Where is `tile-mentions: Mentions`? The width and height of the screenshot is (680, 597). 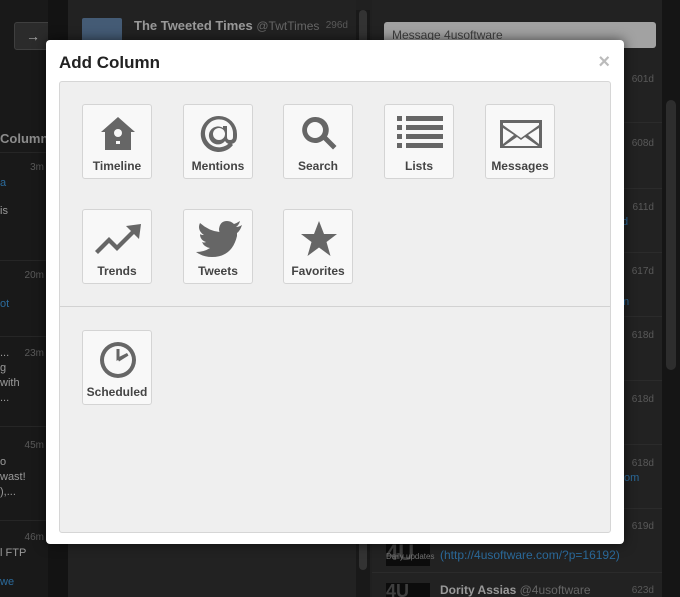 tile-mentions: Mentions is located at coordinates (218, 141).